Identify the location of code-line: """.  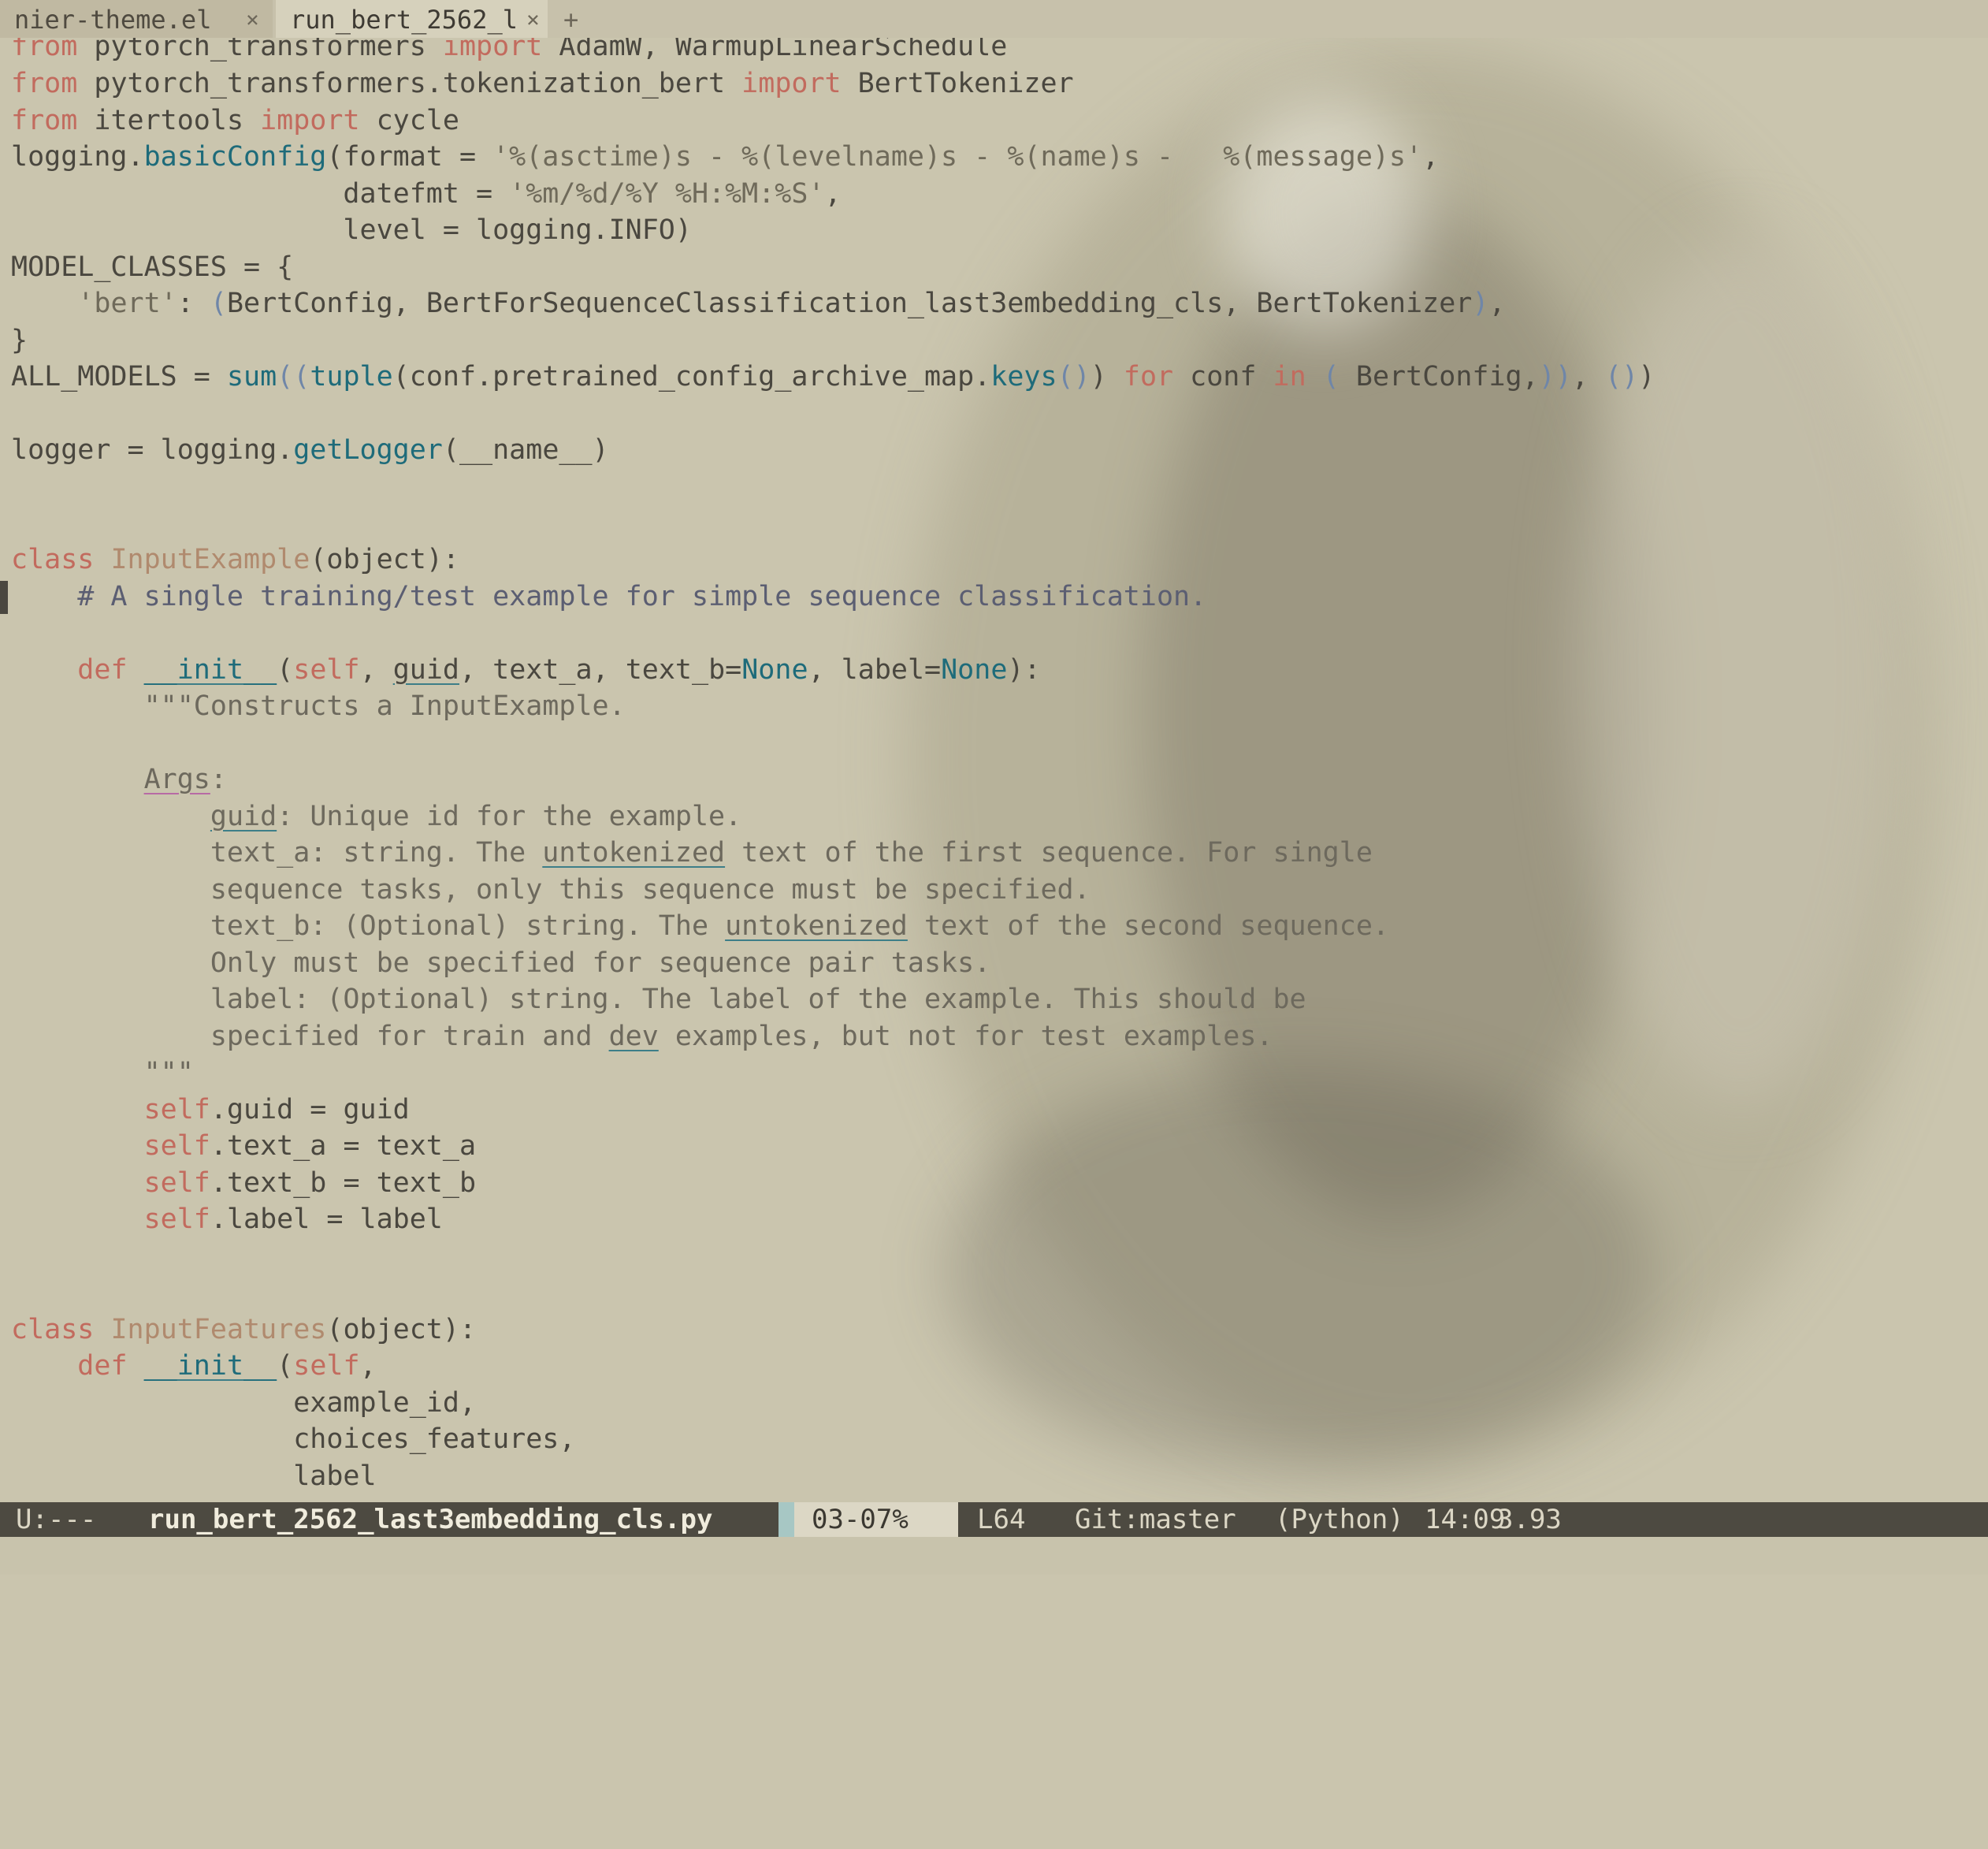
(103, 1072).